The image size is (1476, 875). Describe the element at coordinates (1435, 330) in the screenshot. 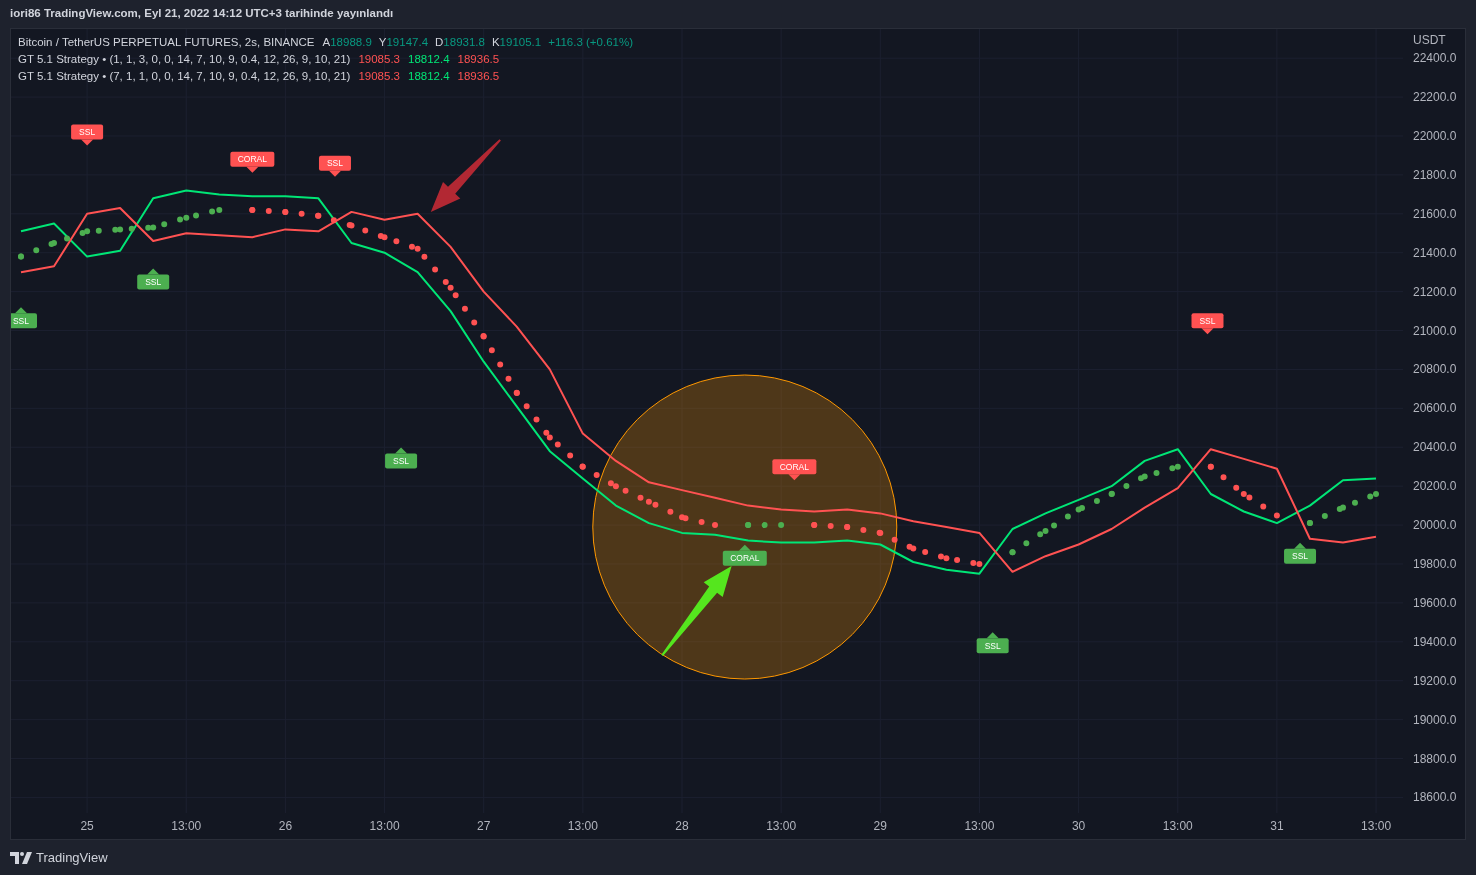

I see `price-tick: 21000.0` at that location.